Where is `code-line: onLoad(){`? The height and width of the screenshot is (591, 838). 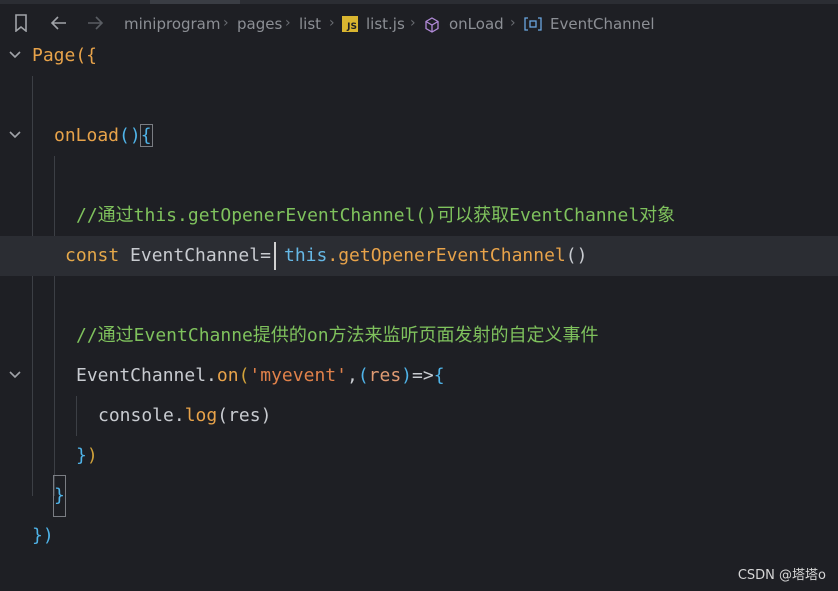 code-line: onLoad(){ is located at coordinates (419, 136).